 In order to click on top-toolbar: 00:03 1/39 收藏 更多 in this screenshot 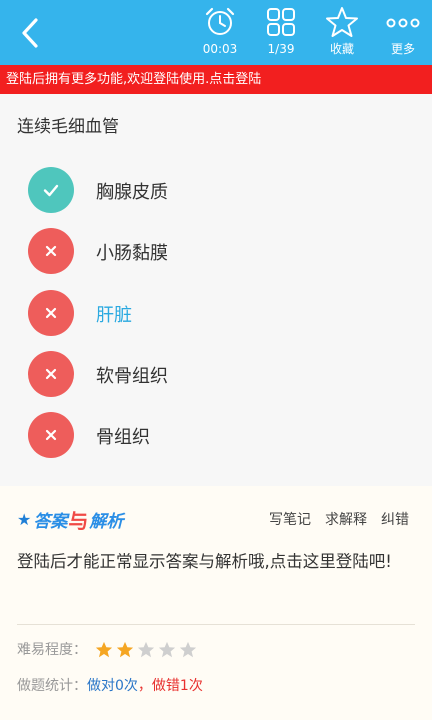, I will do `click(216, 32)`.